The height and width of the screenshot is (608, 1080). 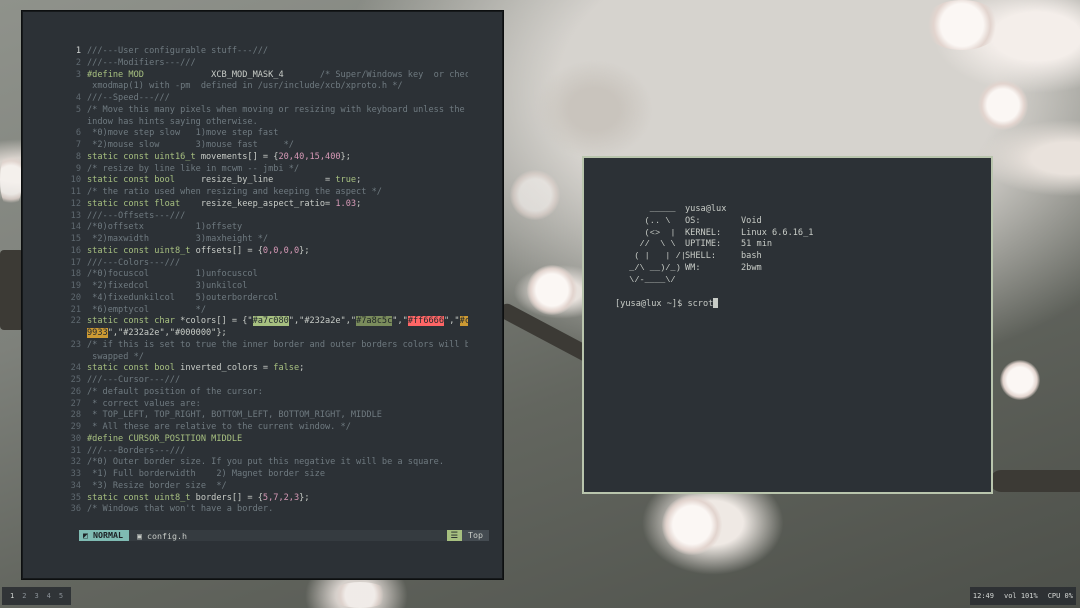 What do you see at coordinates (158, 536) in the screenshot?
I see `file-name: ▣ config.h` at bounding box center [158, 536].